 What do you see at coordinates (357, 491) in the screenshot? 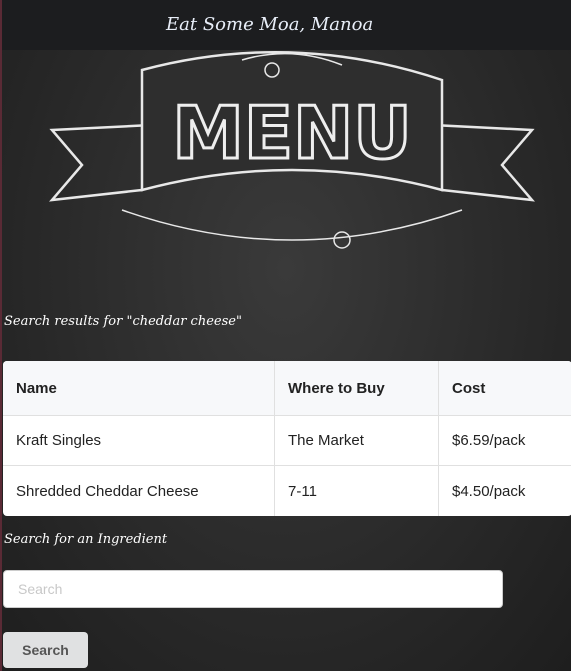
I see `cell-where: 7-11` at bounding box center [357, 491].